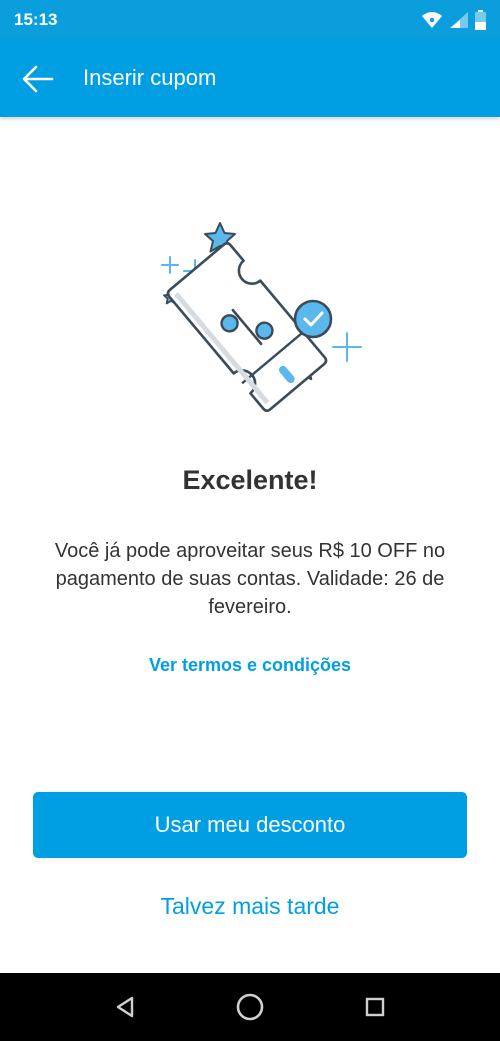 The width and height of the screenshot is (500, 1041). I want to click on coupon-illustration-svg, so click(261, 317).